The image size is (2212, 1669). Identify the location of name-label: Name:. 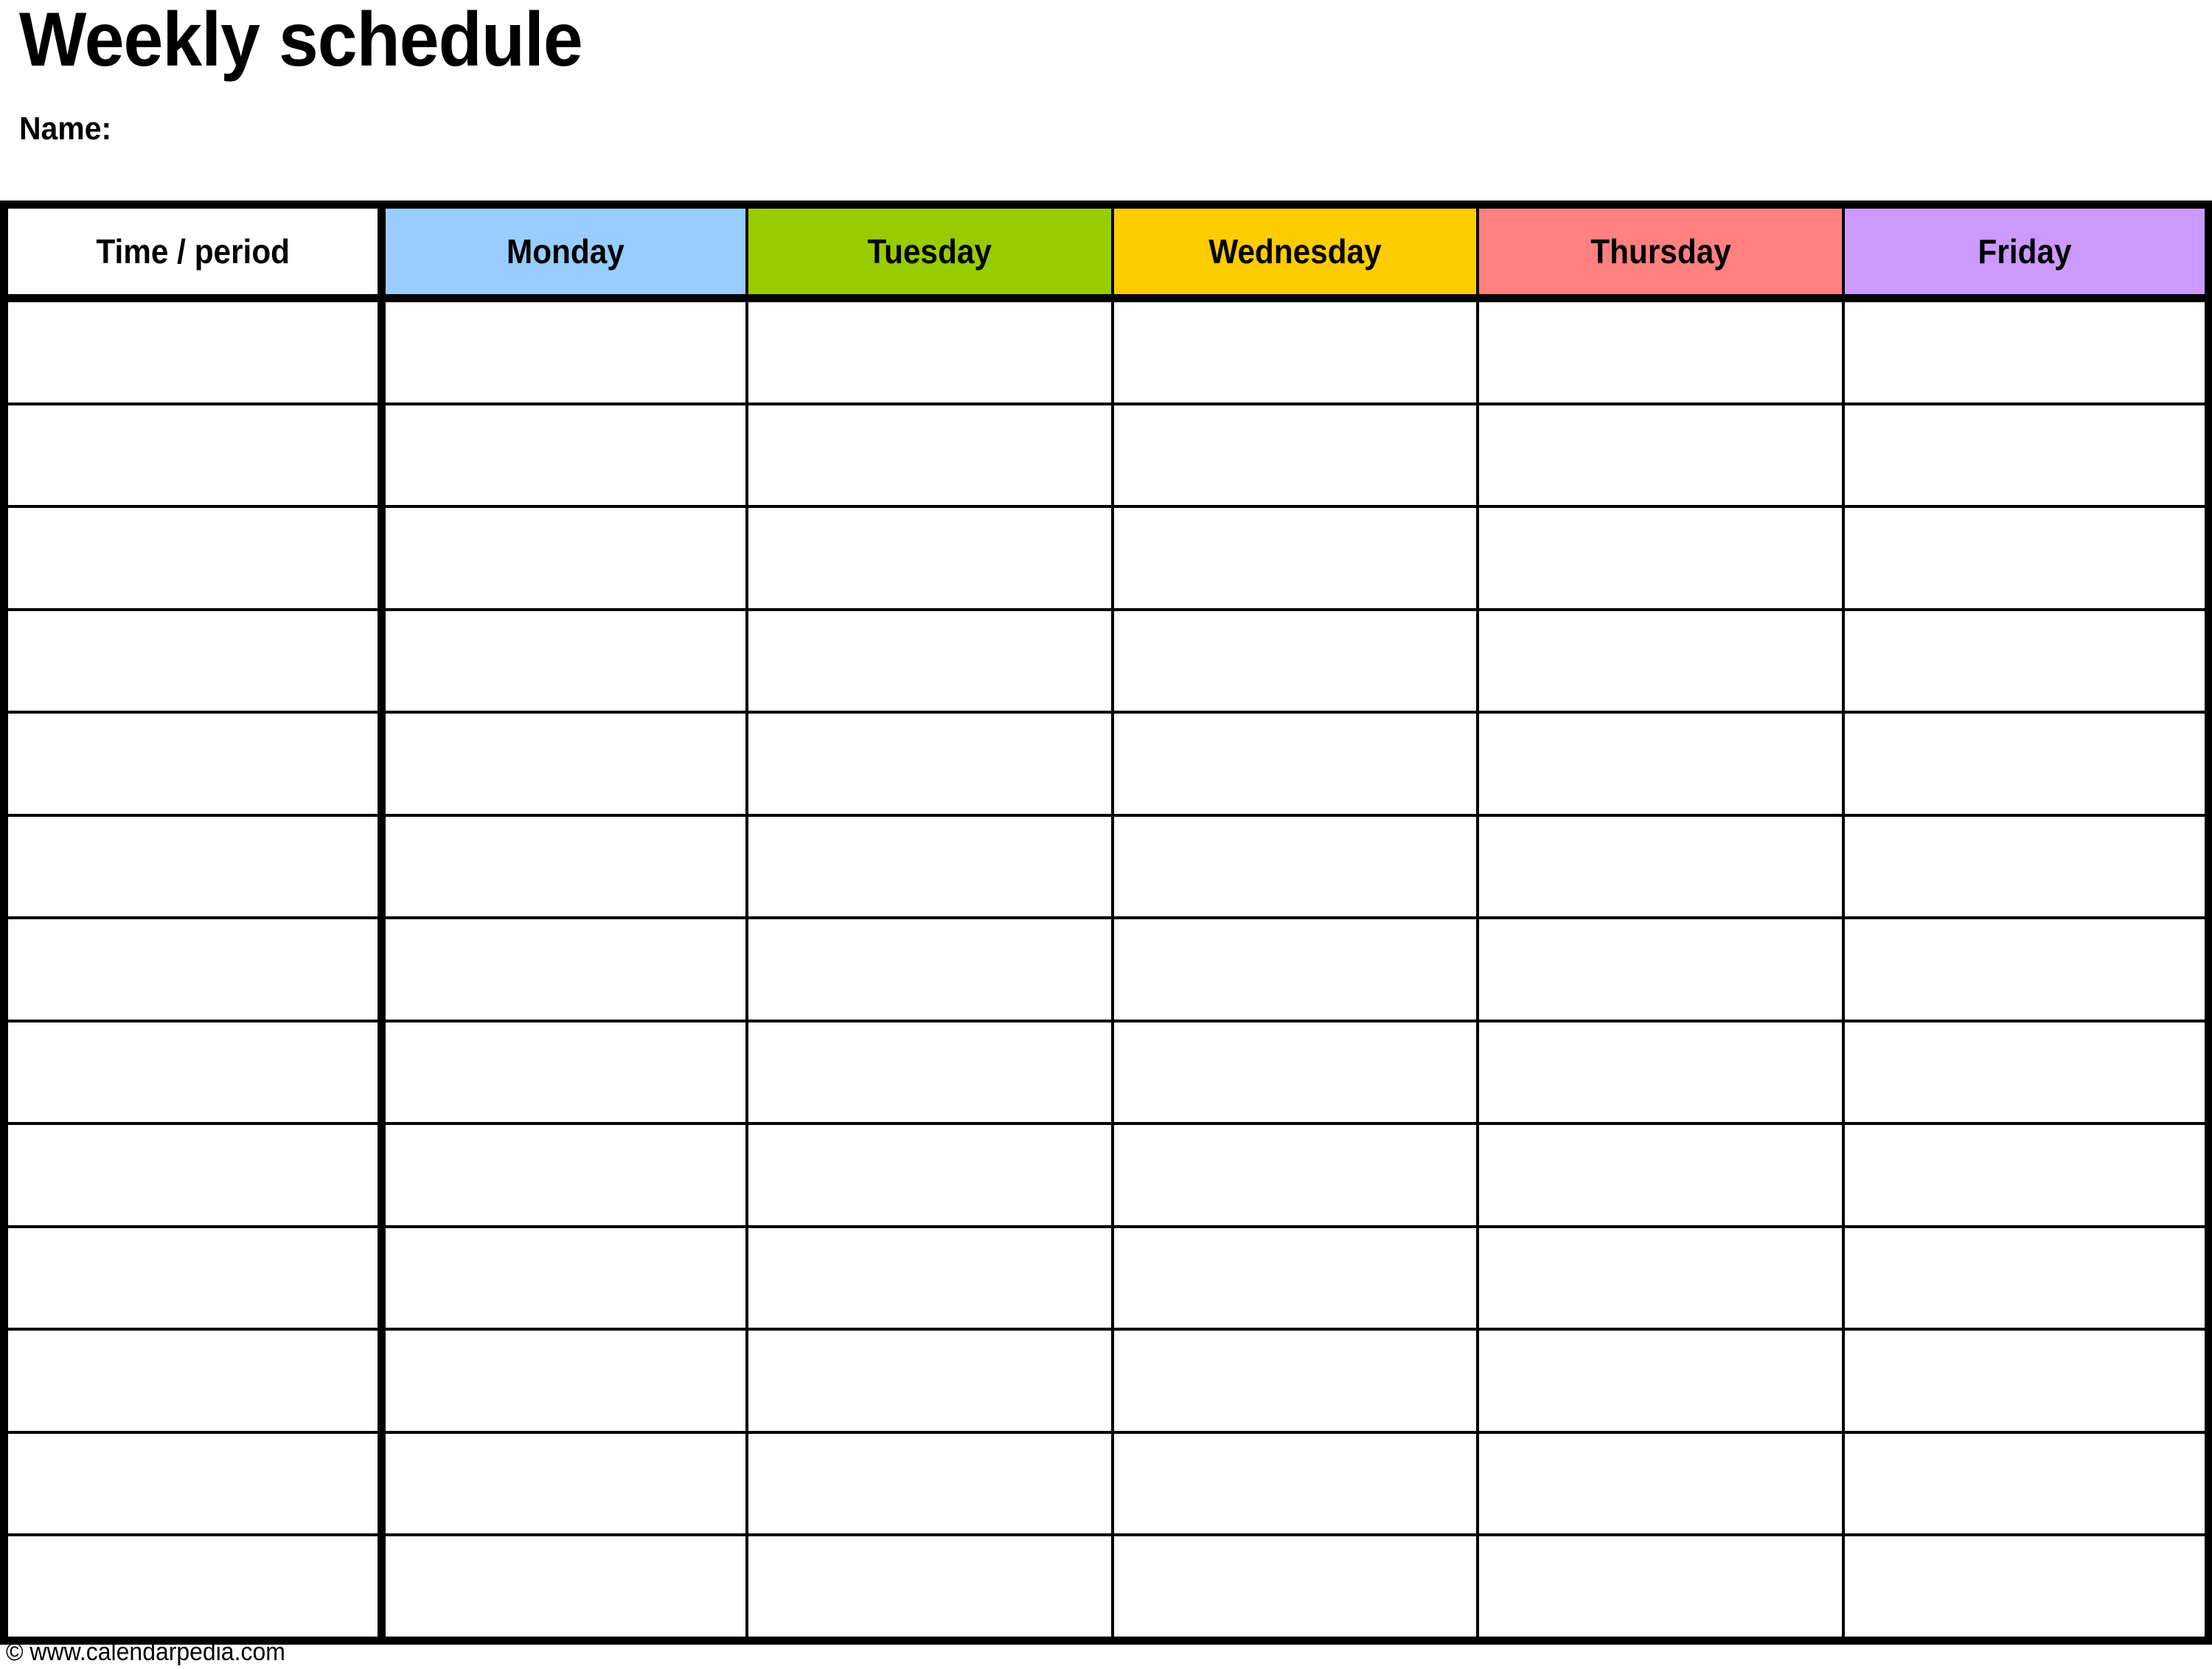
(65, 129).